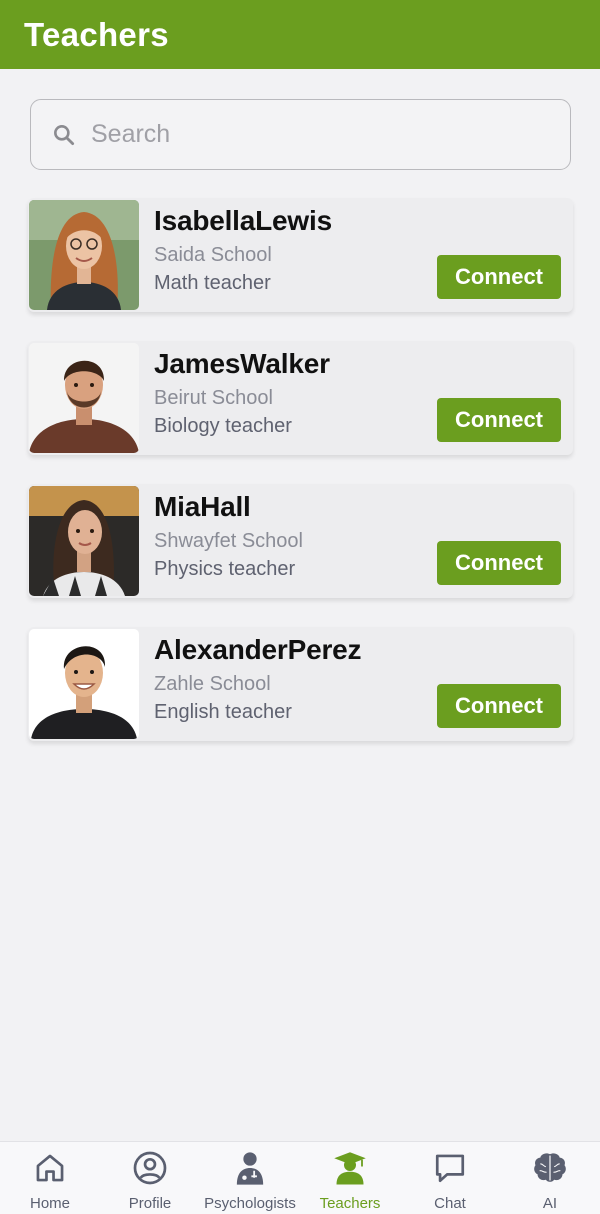  Describe the element at coordinates (350, 1168) in the screenshot. I see `graduate-icon` at that location.